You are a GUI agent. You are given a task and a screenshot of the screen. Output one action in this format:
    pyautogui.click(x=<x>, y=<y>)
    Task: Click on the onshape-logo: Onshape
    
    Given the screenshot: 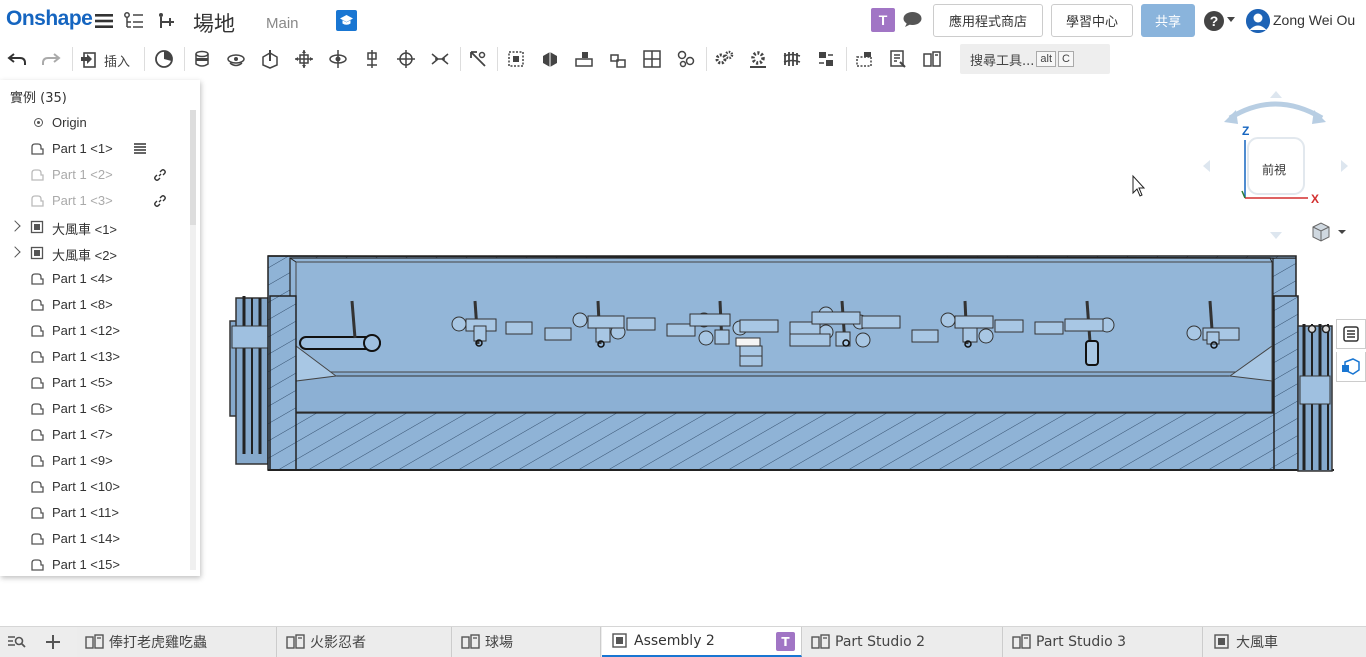 What is the action you would take?
    pyautogui.click(x=49, y=19)
    